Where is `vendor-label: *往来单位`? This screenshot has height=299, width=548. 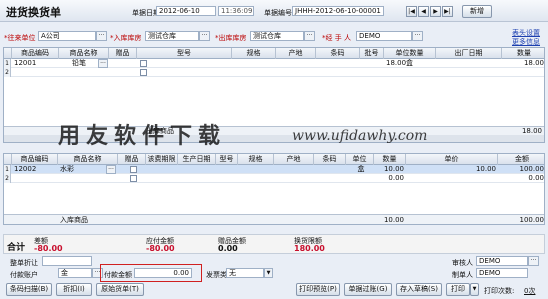
vendor-label: *往来单位 is located at coordinates (20, 38).